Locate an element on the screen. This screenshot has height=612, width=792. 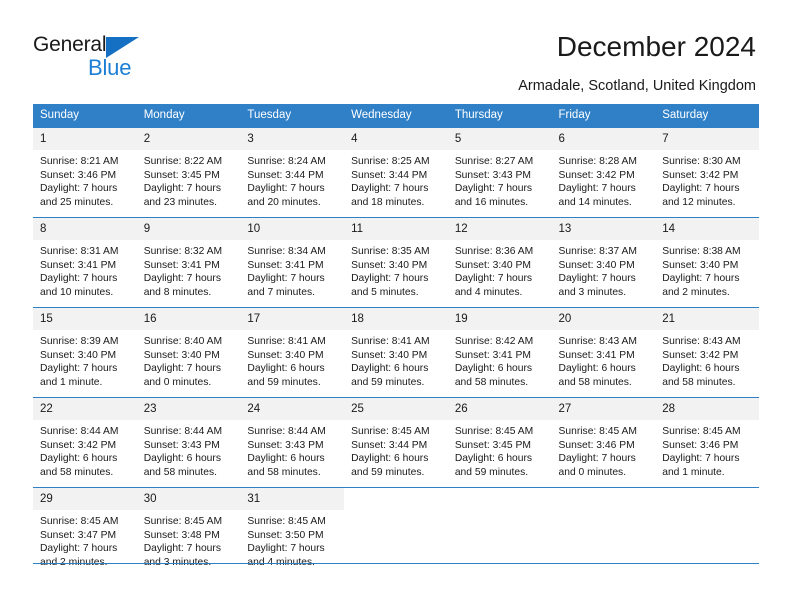
sunset-text: Sunset: 3:50 PM is located at coordinates (285, 535).